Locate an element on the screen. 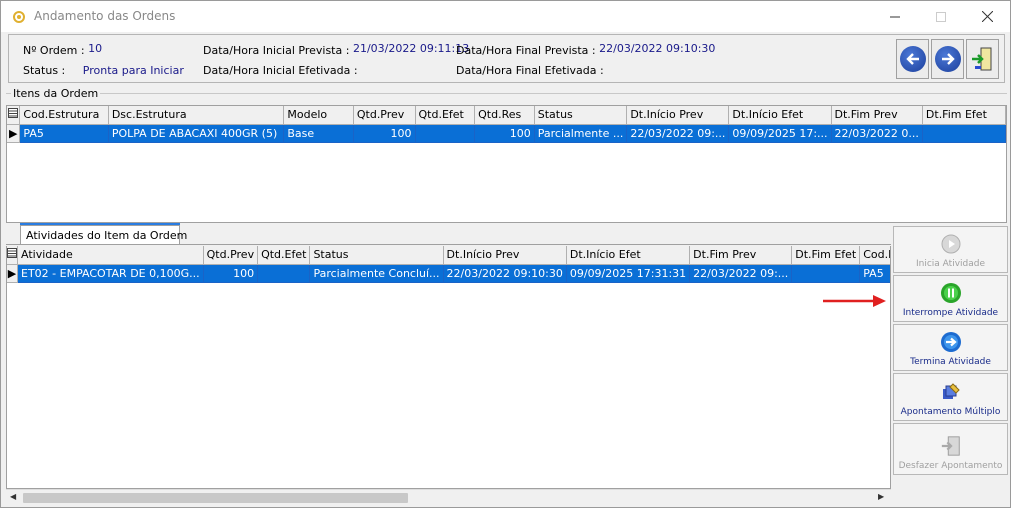  itens-col-header: Dt.Fim Efet is located at coordinates (964, 115).